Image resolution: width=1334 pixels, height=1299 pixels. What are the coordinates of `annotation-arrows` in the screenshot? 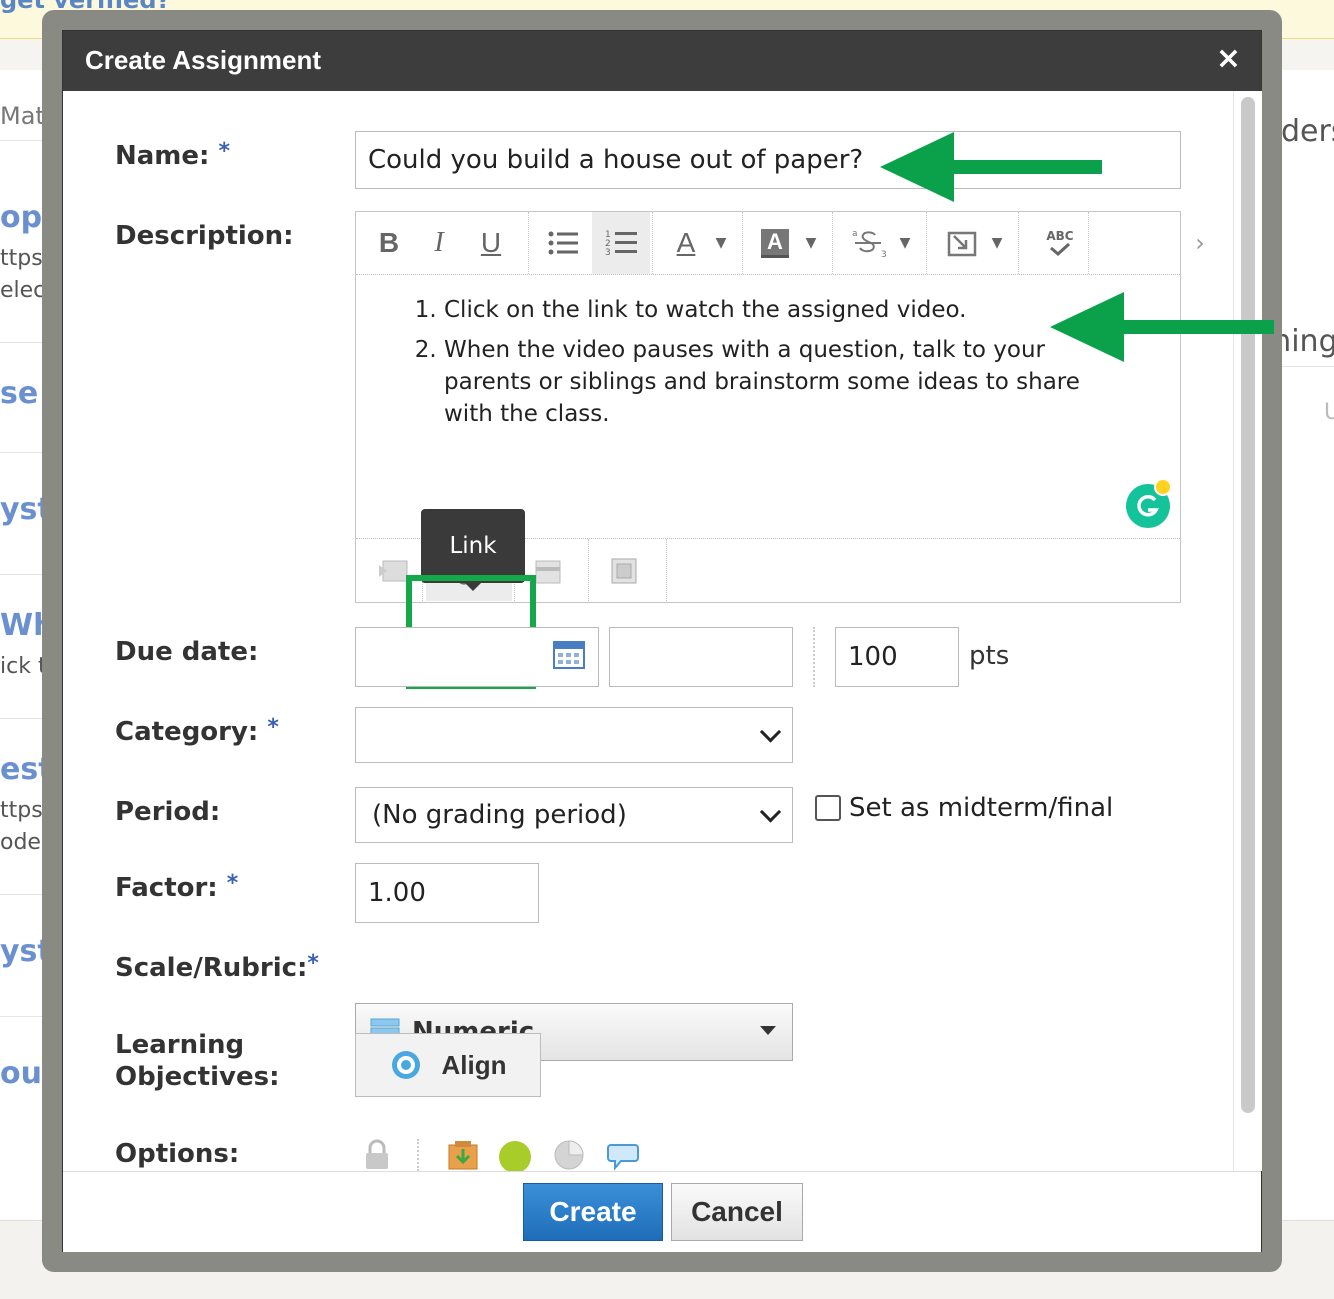 It's located at (1077, 247).